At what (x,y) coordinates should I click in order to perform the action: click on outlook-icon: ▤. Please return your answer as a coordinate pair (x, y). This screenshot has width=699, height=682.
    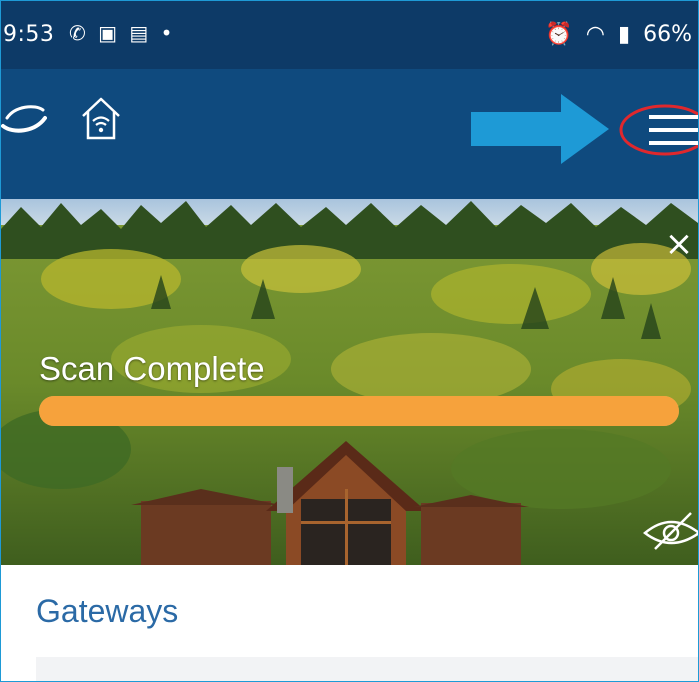
    Looking at the image, I should click on (139, 33).